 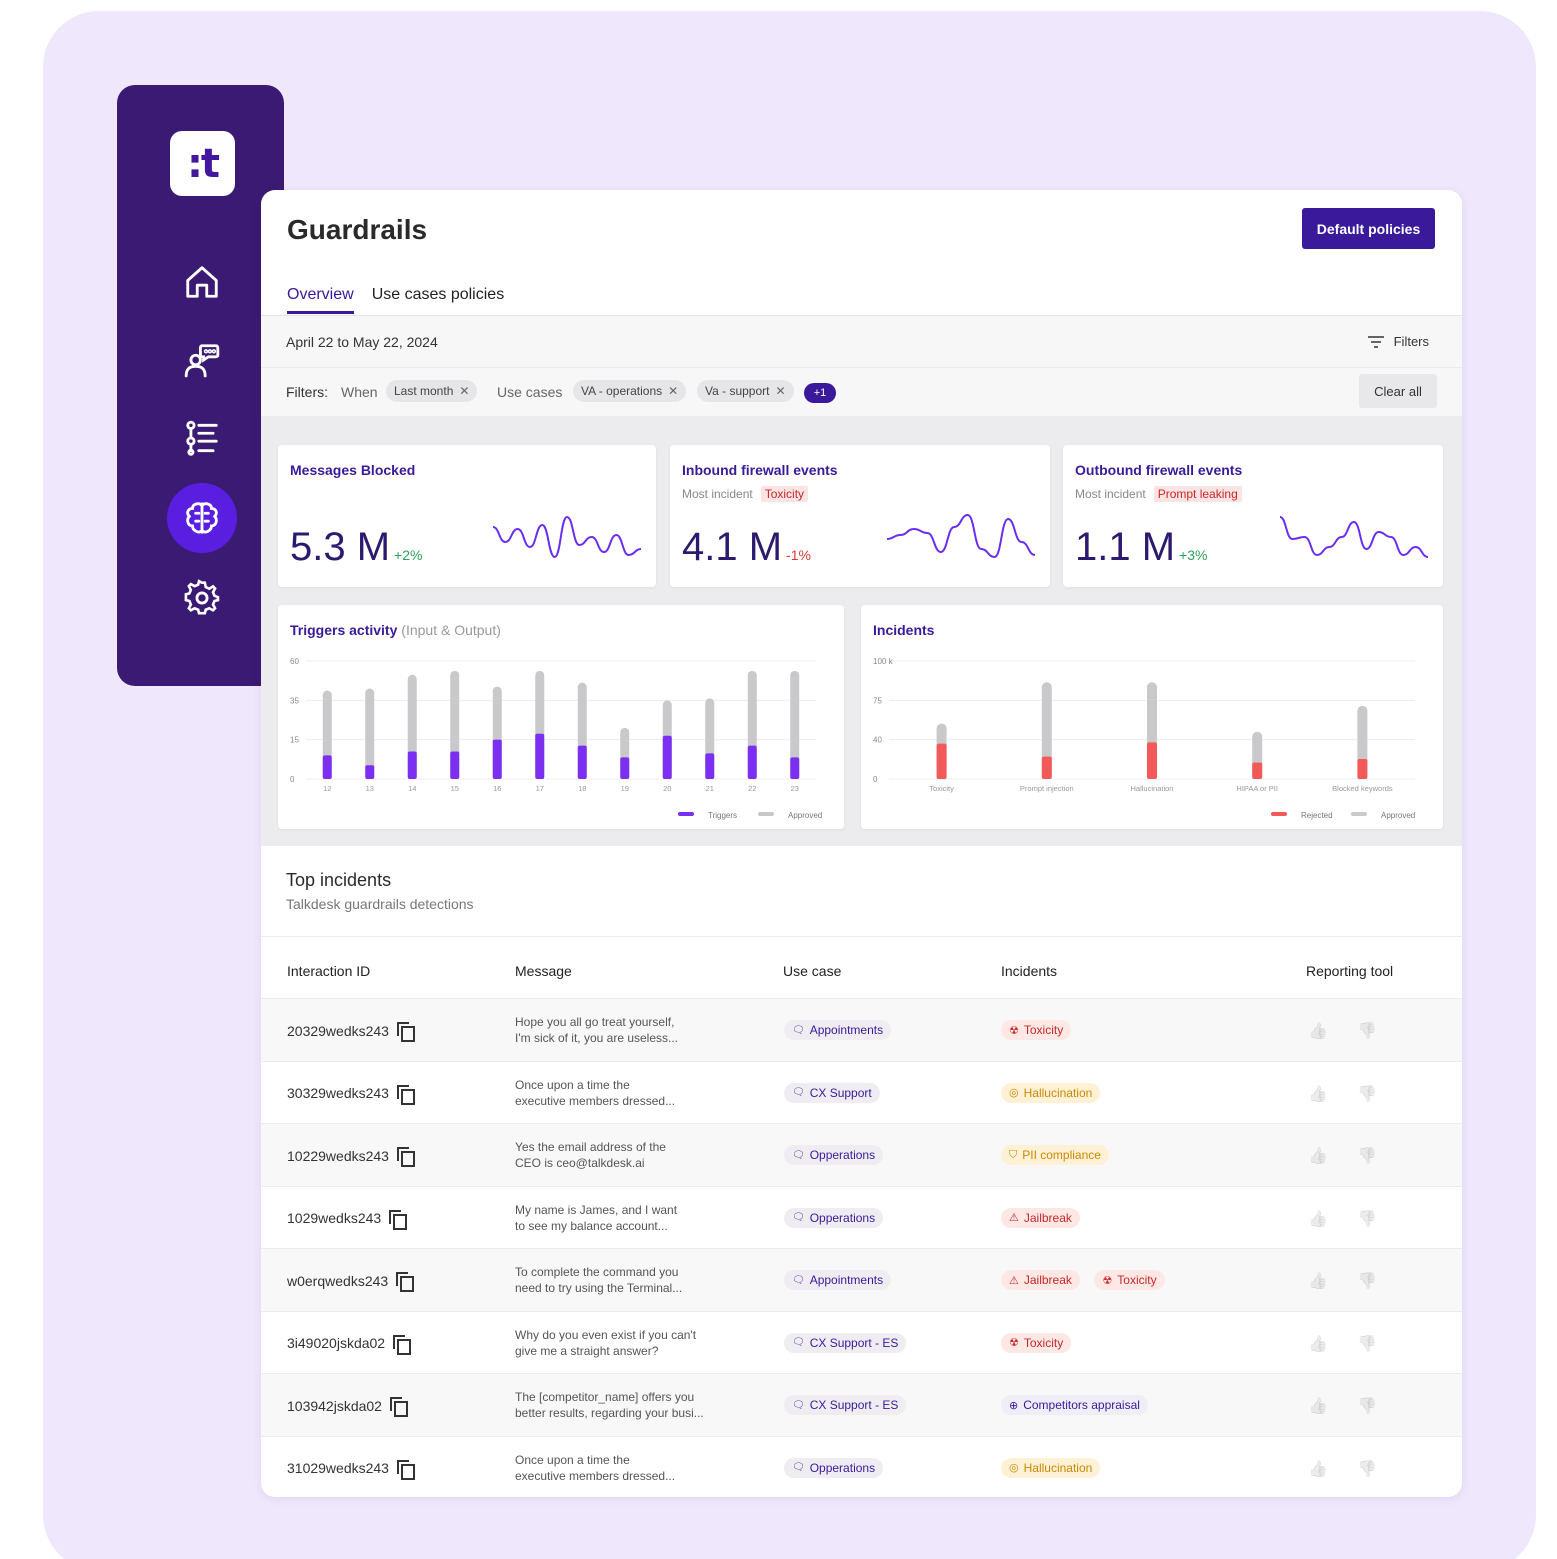 What do you see at coordinates (746, 547) in the screenshot?
I see `metric-value: 4.1 M -1%` at bounding box center [746, 547].